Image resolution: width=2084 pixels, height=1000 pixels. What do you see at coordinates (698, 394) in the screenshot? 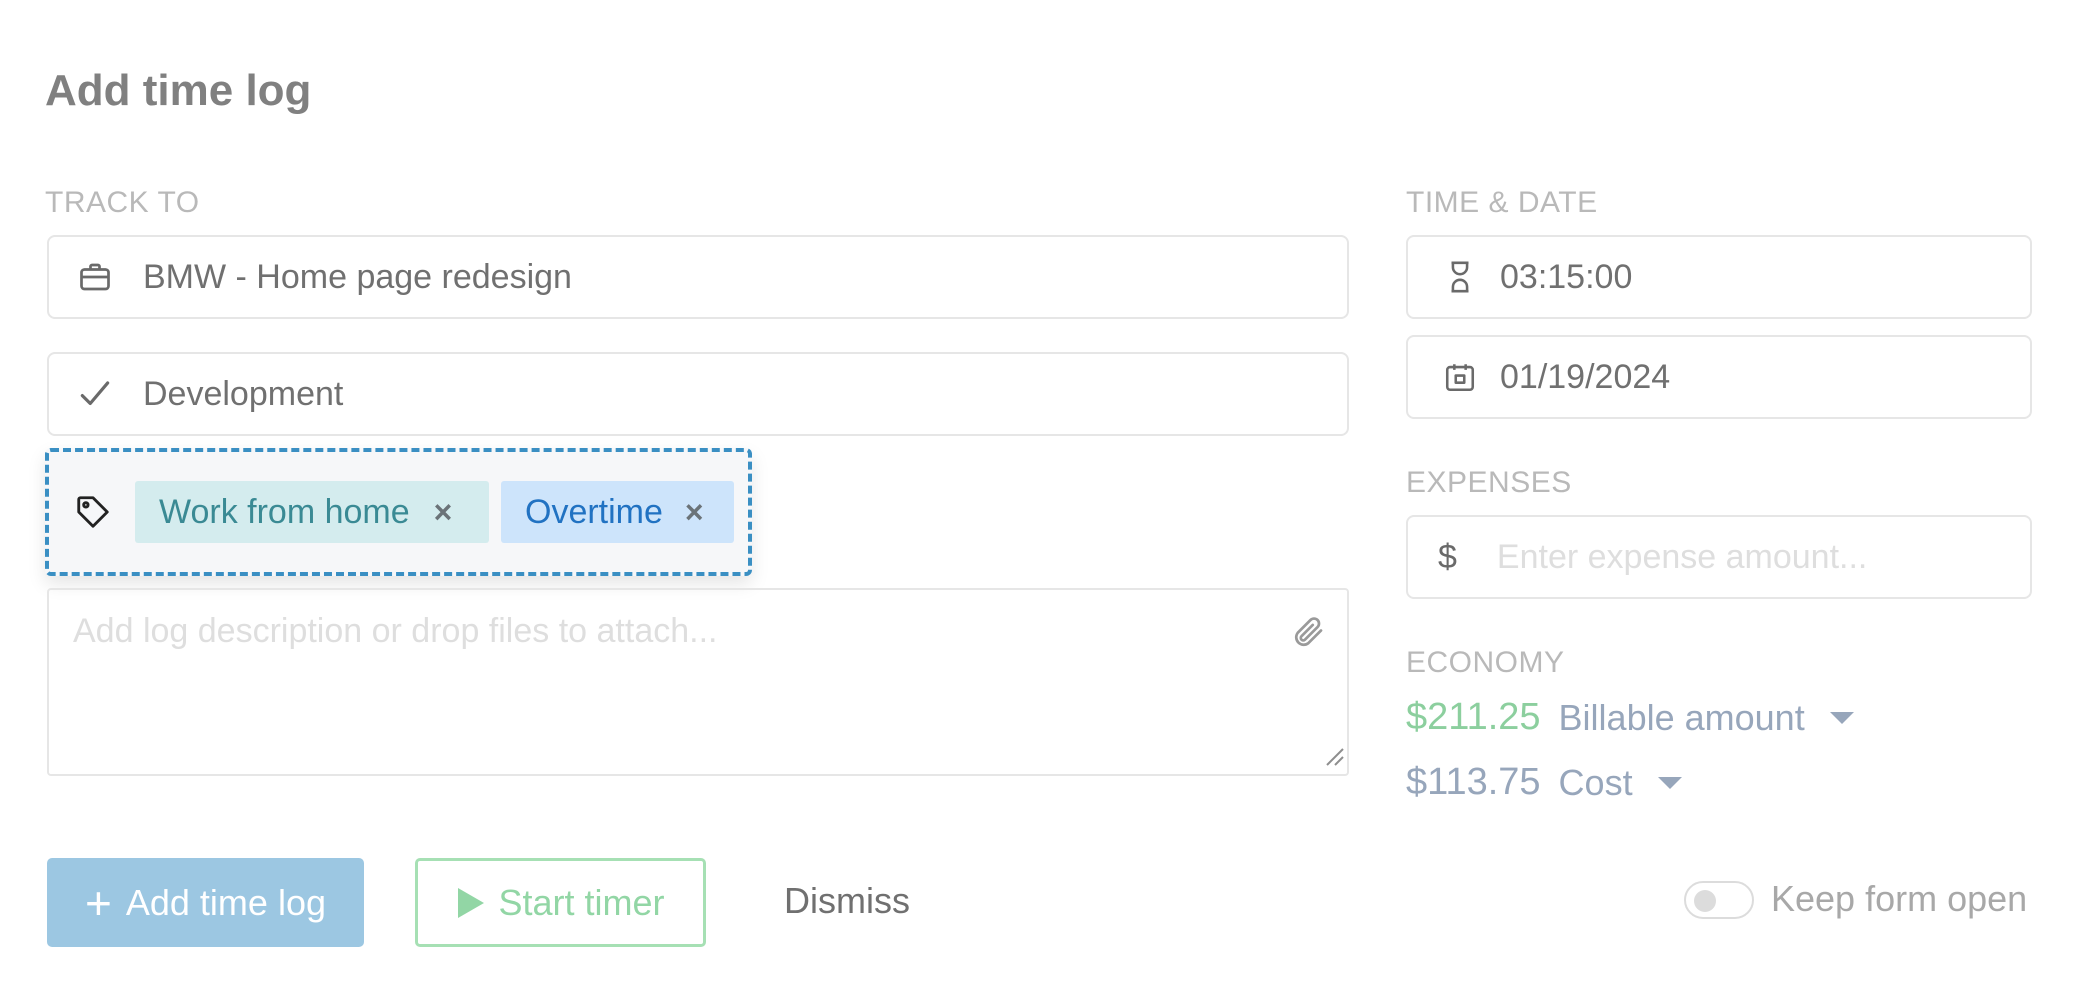
I see `task-field: Development` at bounding box center [698, 394].